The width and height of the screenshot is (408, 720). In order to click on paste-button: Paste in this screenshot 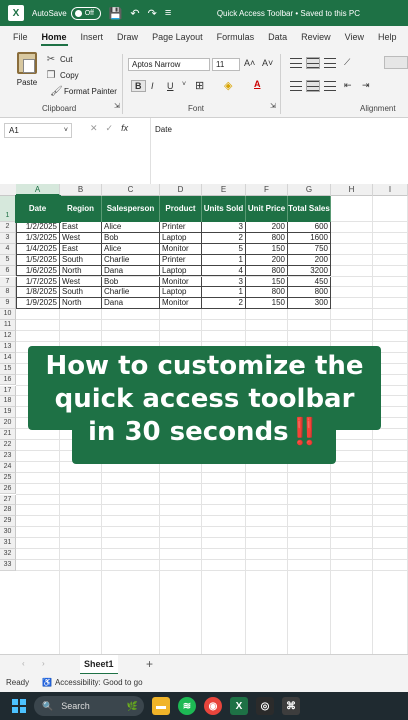, I will do `click(27, 69)`.